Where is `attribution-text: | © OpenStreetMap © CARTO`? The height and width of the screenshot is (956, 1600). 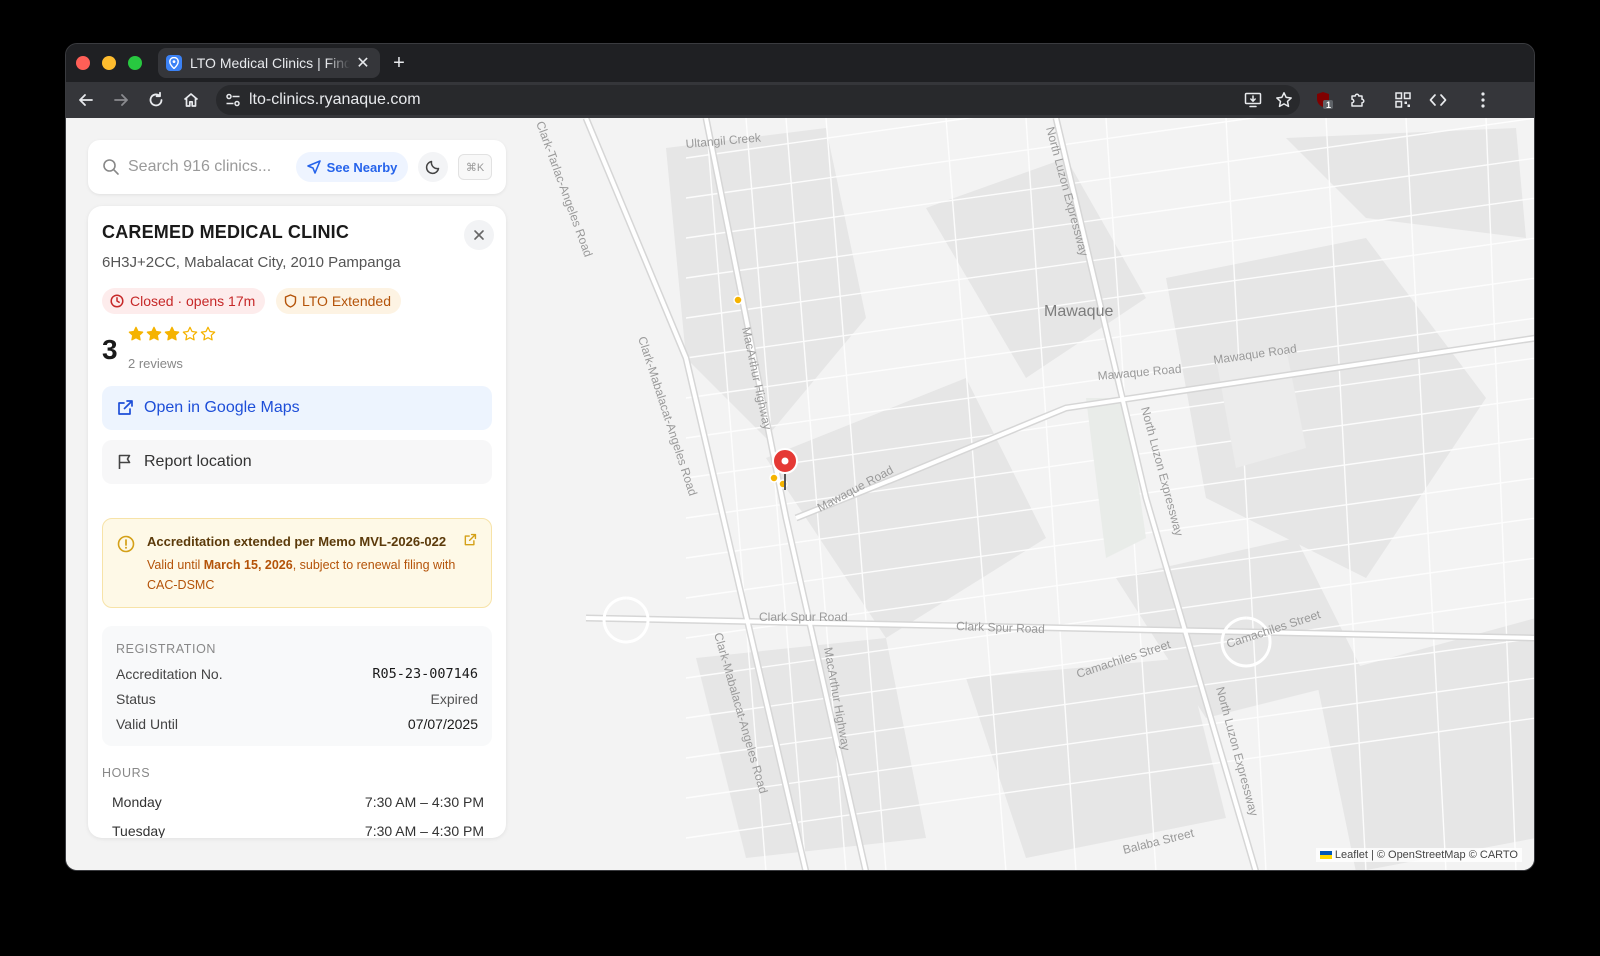 attribution-text: | © OpenStreetMap © CARTO is located at coordinates (1444, 855).